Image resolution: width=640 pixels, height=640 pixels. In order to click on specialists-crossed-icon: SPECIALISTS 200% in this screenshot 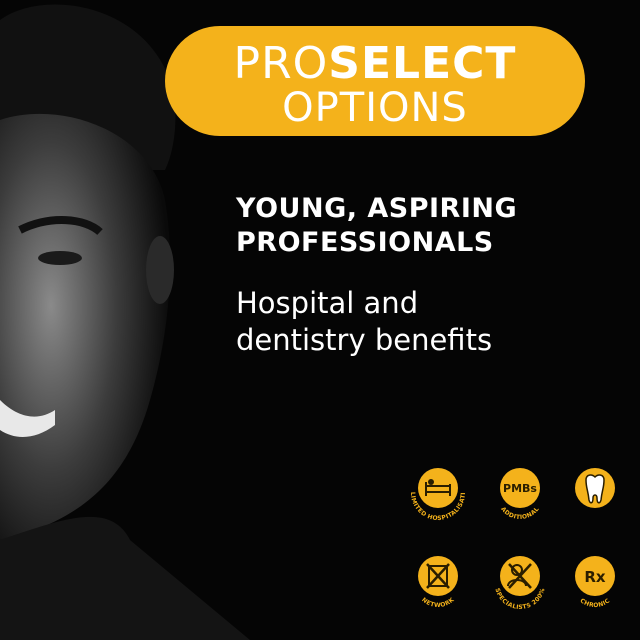, I will do `click(520, 583)`.